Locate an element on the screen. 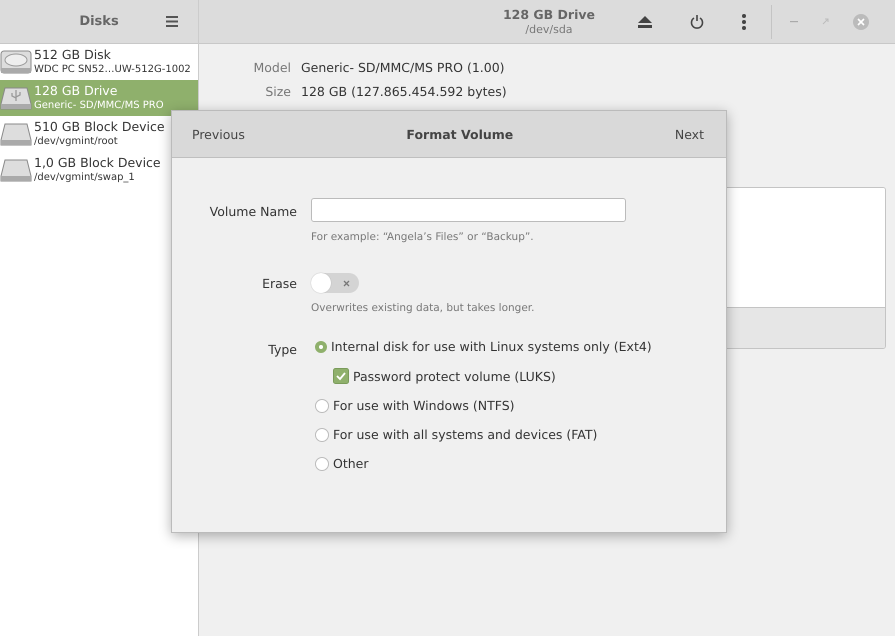 The image size is (895, 636). volume-name-label: Volume Name is located at coordinates (252, 212).